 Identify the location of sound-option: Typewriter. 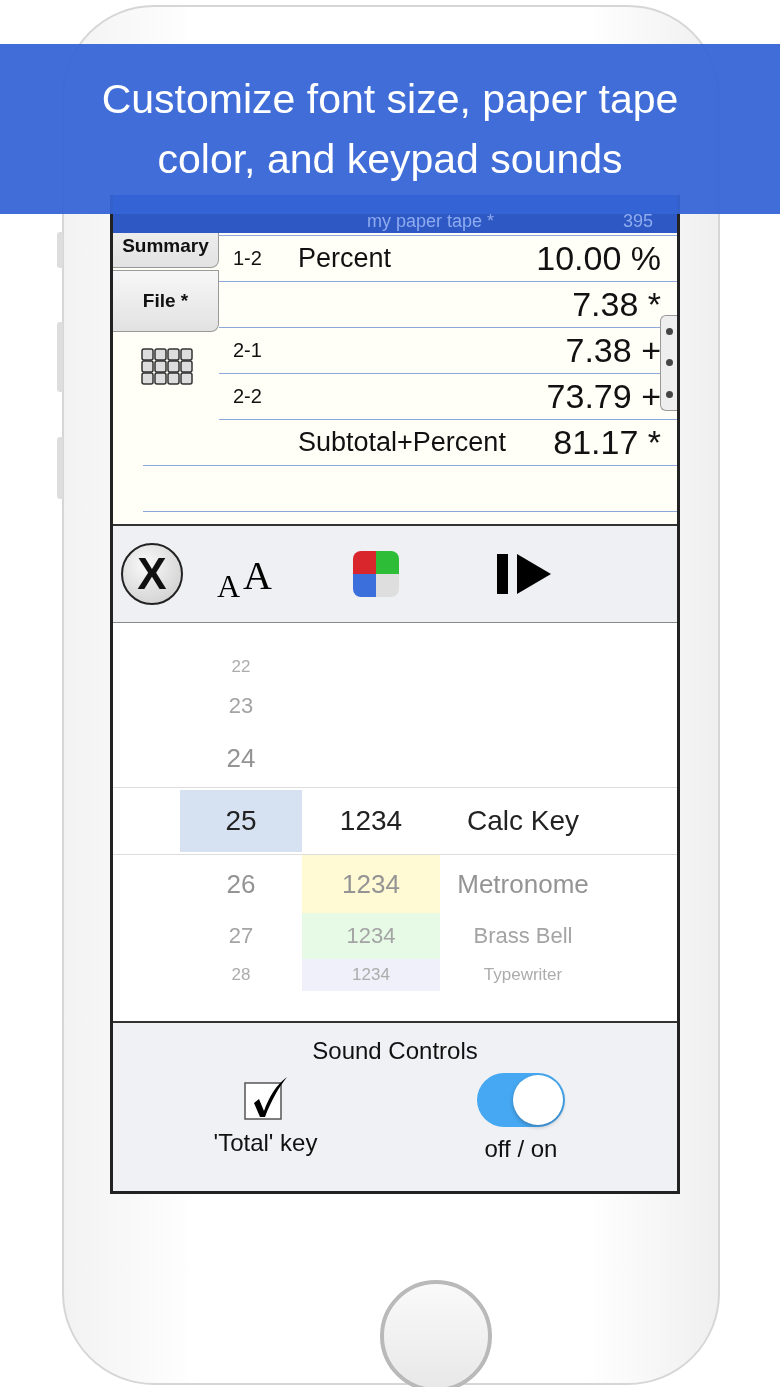
(523, 975).